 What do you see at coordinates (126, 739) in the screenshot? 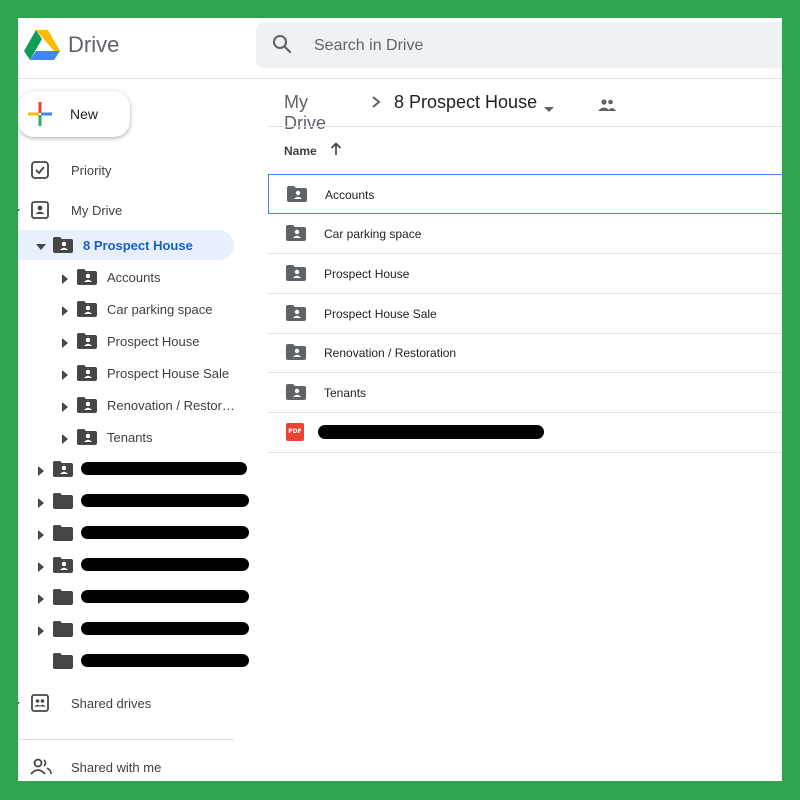
I see `sidebar-divider` at bounding box center [126, 739].